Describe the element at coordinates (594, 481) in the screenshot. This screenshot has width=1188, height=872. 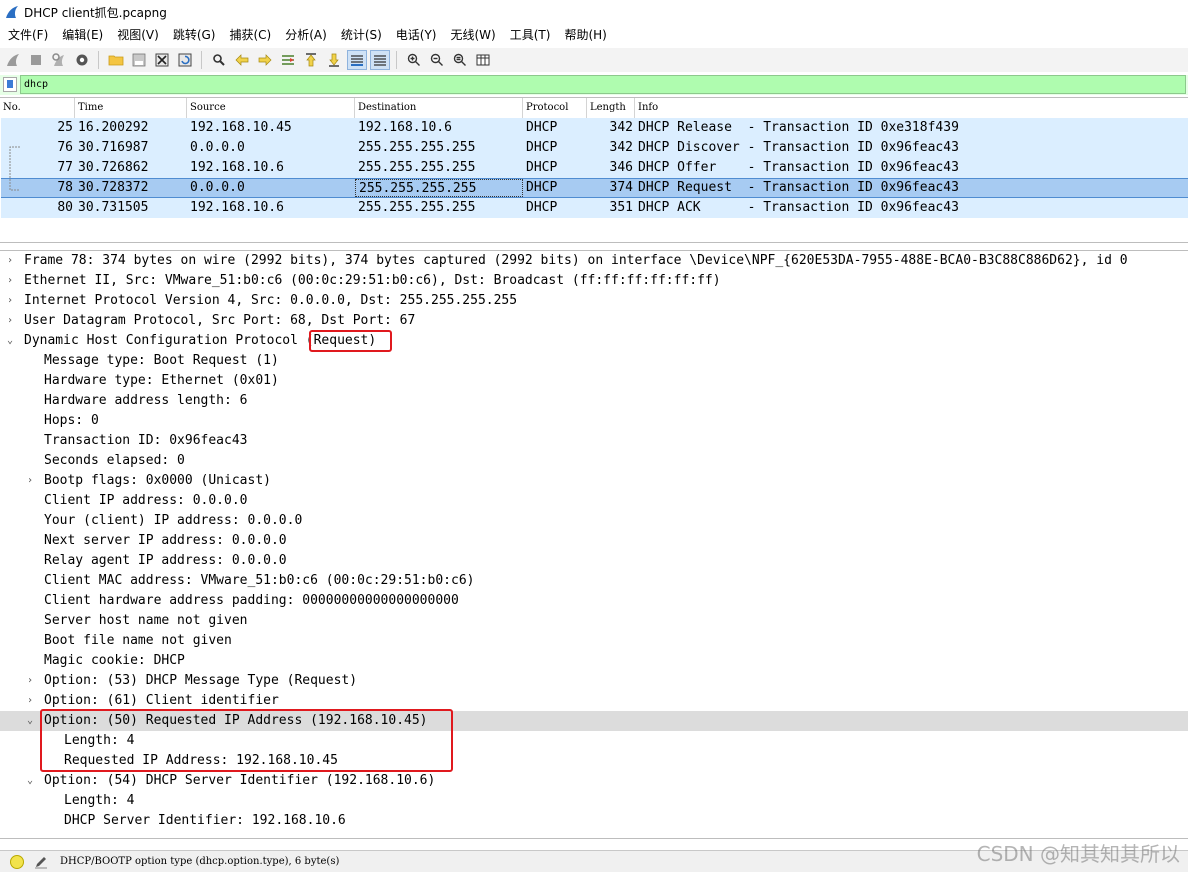
I see `tree-node-bootp-flags: › Bootp flags: 0x0000 (Unicast)` at that location.